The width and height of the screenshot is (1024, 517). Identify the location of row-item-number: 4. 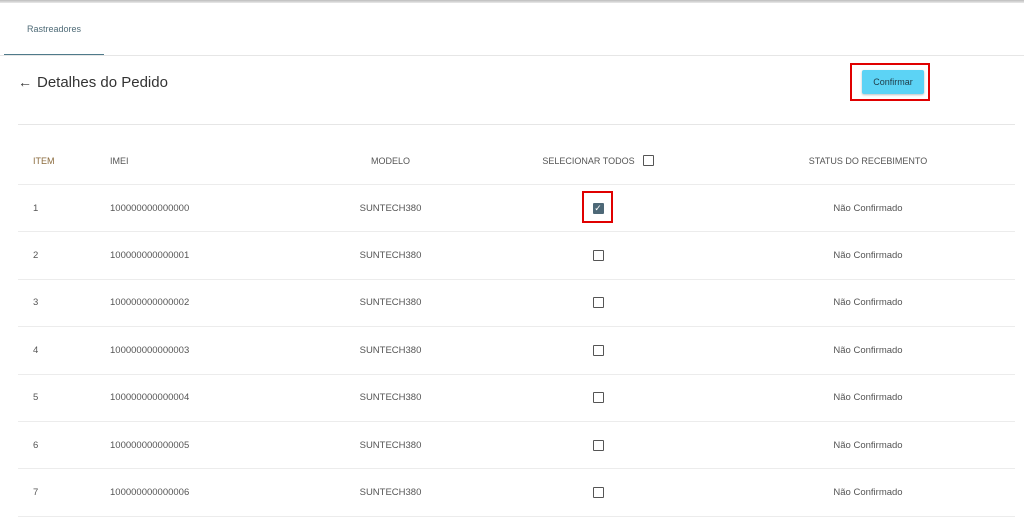
(36, 350).